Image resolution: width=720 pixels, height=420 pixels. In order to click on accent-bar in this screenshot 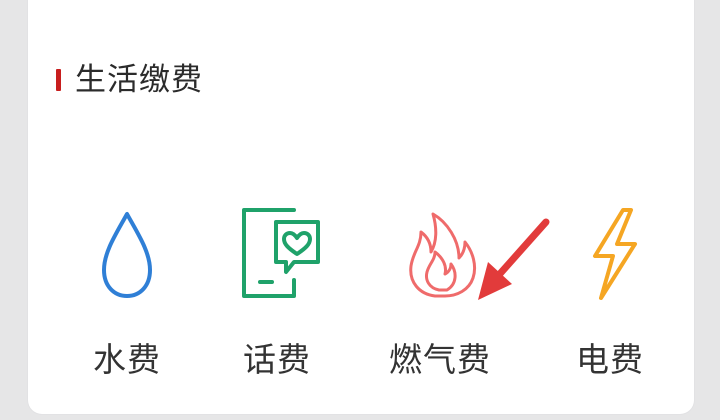, I will do `click(58, 80)`.